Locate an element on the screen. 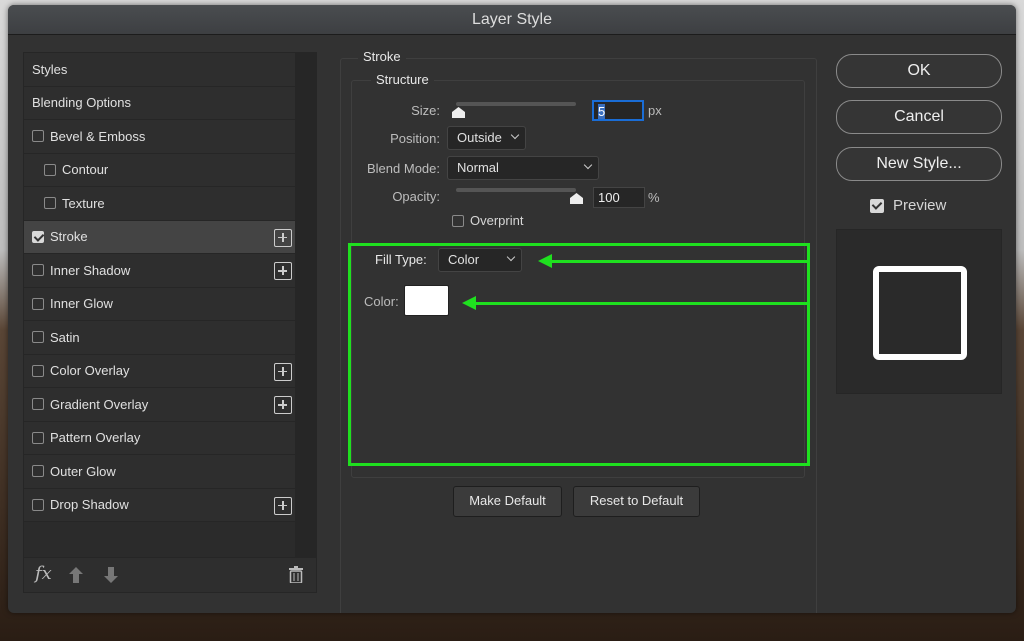 The height and width of the screenshot is (641, 1024). sidebar-item-label: Pattern Overlay is located at coordinates (95, 438).